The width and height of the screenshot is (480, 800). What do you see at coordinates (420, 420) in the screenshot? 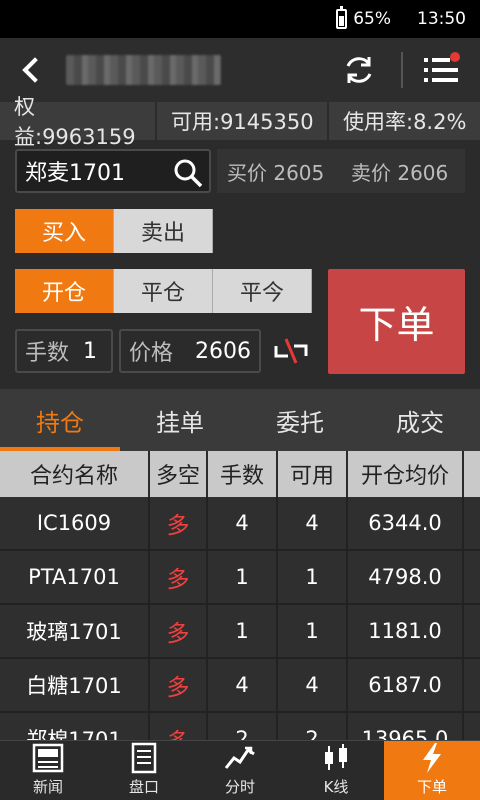
I see `tab-trades: 成交` at bounding box center [420, 420].